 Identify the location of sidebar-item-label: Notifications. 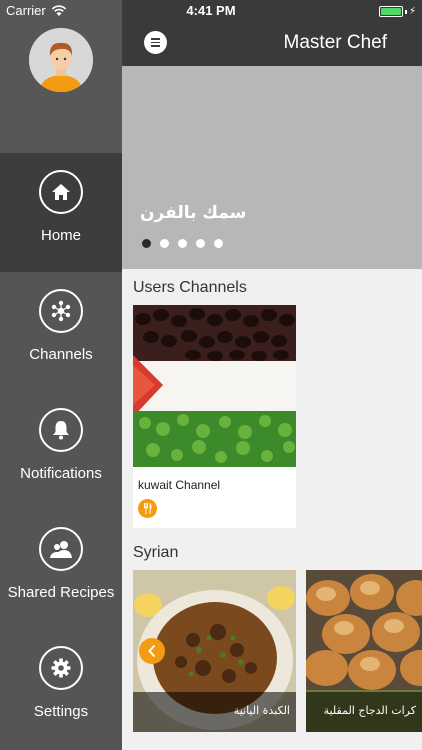
(61, 473).